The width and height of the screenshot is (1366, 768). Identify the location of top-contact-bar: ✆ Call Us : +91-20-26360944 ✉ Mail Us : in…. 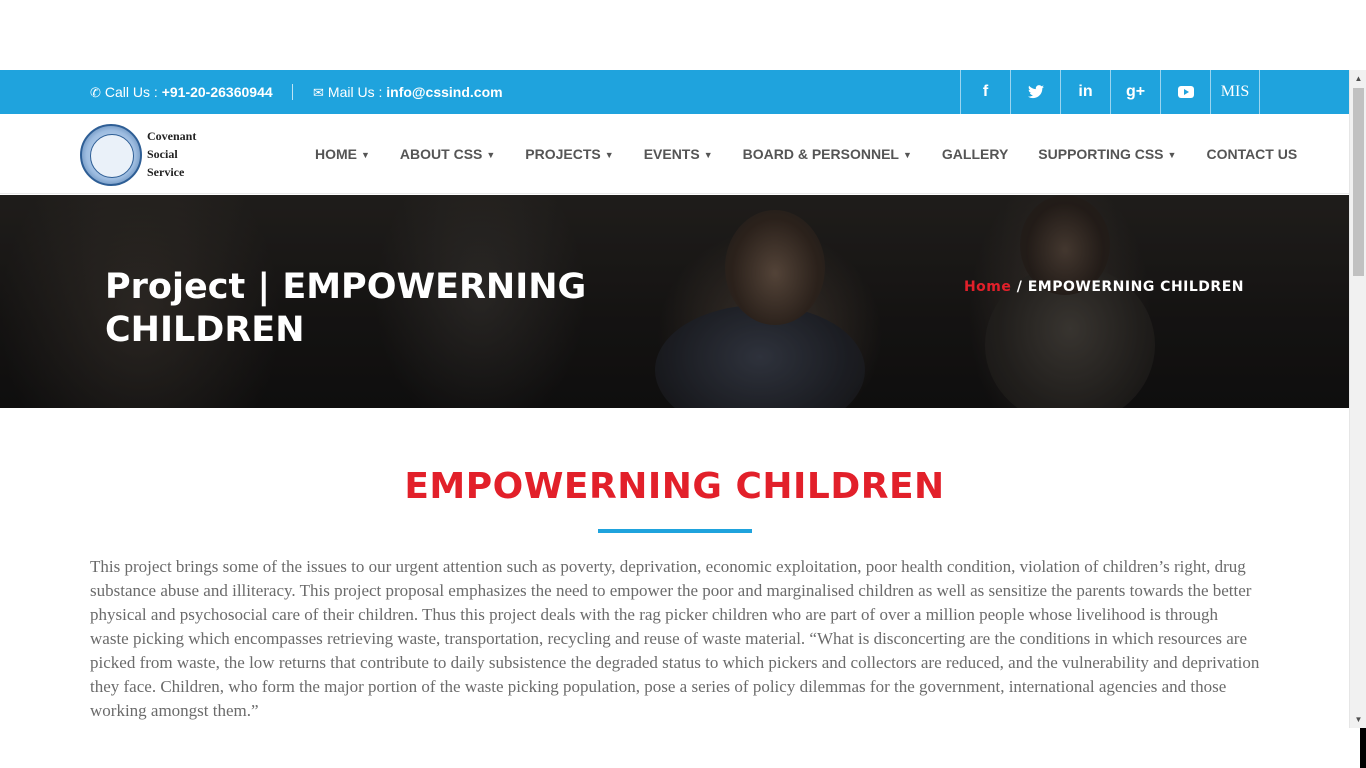
(674, 92).